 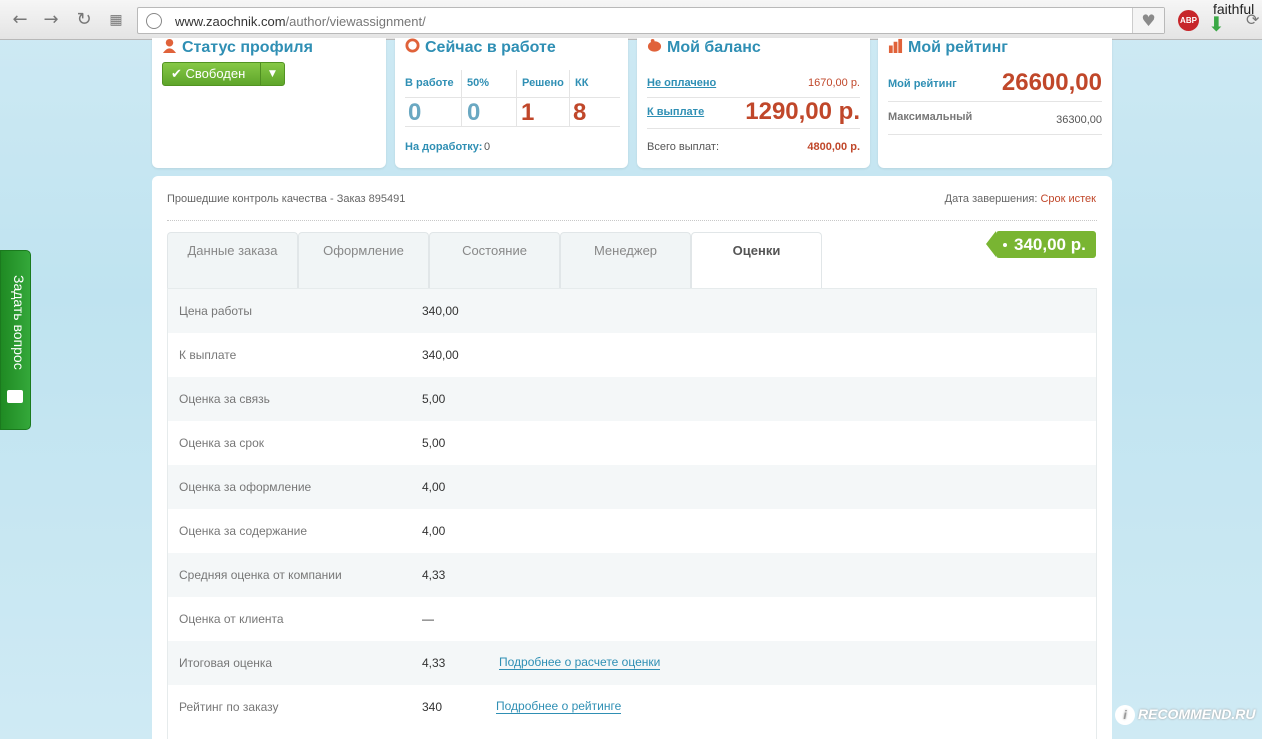 What do you see at coordinates (581, 83) in the screenshot?
I see `in-work-label-qc: КК` at bounding box center [581, 83].